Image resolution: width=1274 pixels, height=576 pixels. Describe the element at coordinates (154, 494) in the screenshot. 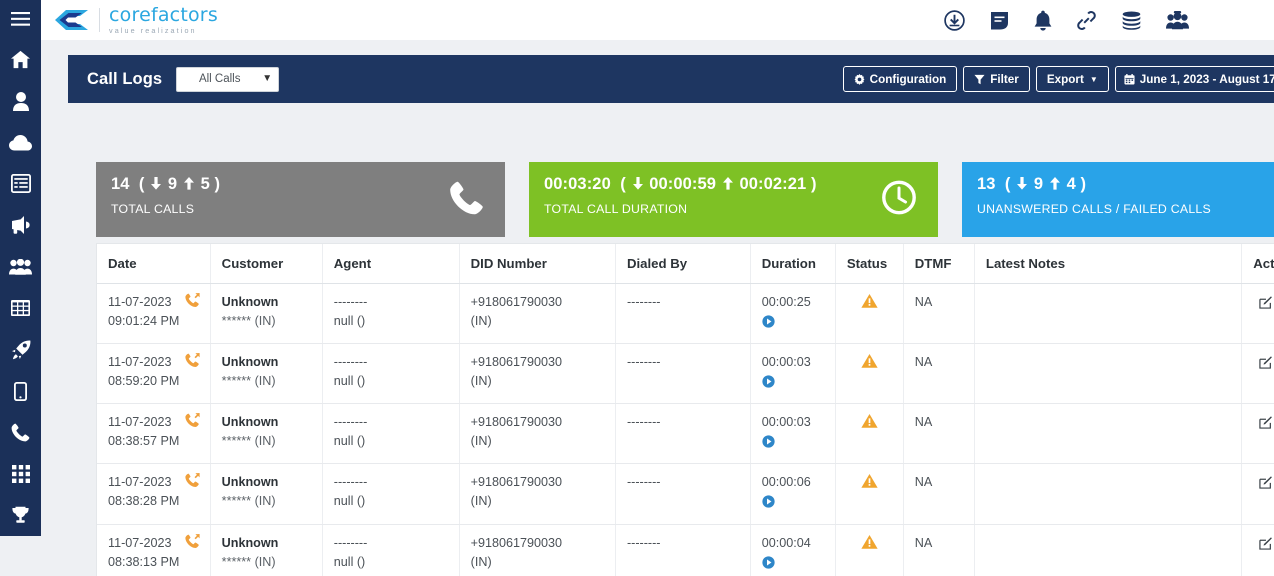

I see `cell-date: 11-07-2023 08:38:28 PM` at that location.